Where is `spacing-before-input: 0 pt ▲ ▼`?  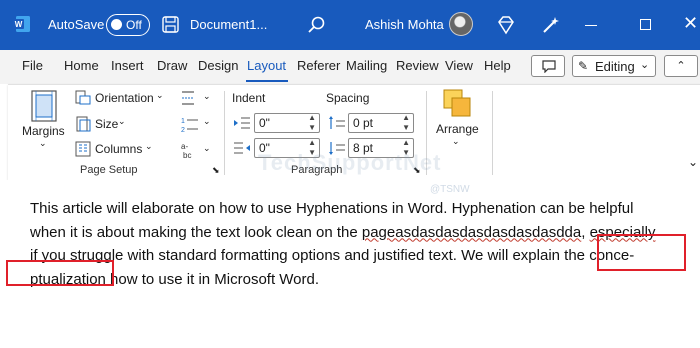 spacing-before-input: 0 pt ▲ ▼ is located at coordinates (381, 123).